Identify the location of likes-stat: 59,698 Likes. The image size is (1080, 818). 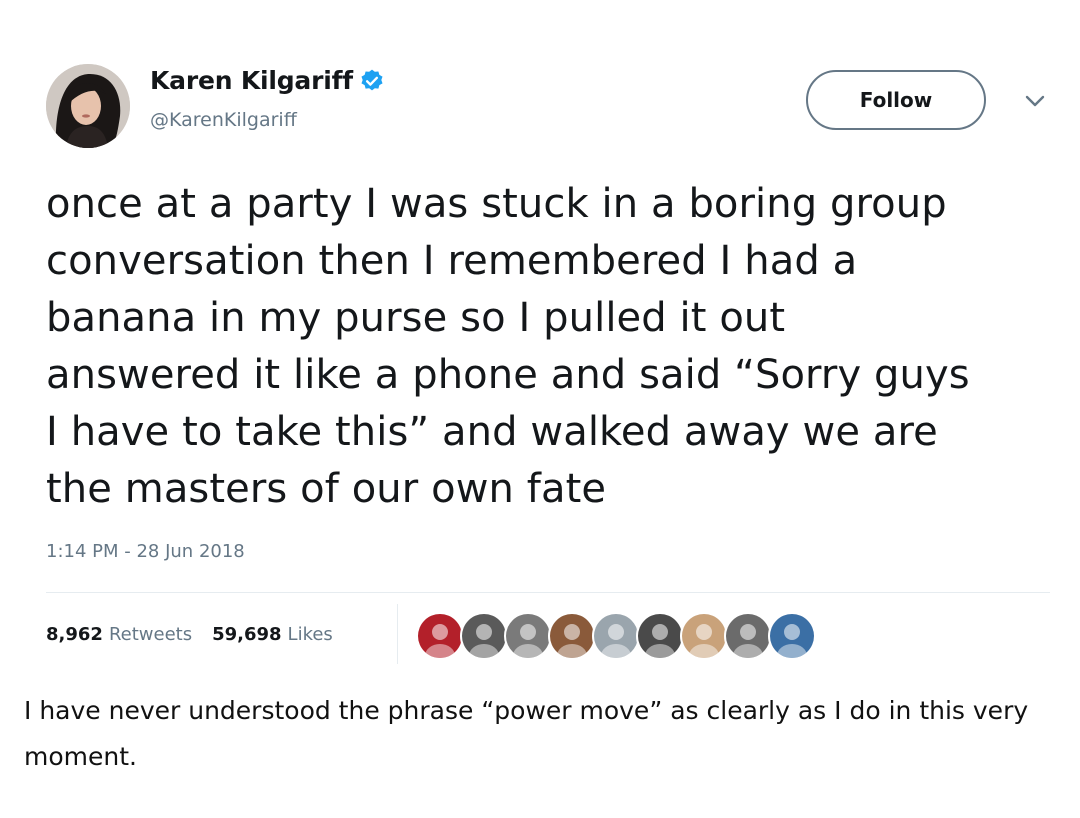
(272, 634).